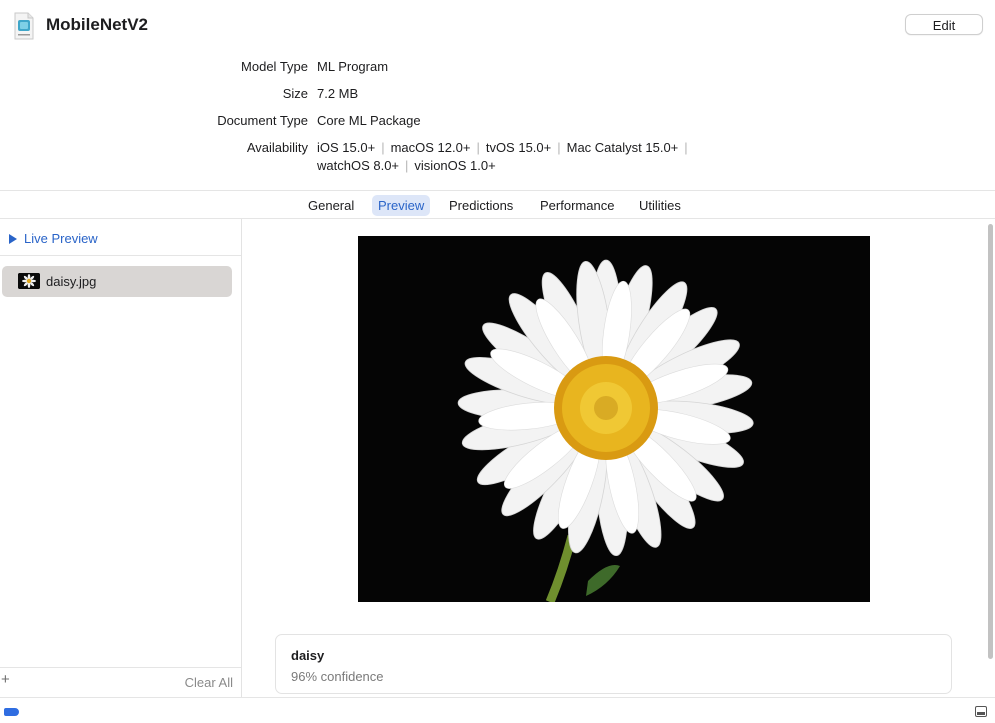 The width and height of the screenshot is (995, 723). Describe the element at coordinates (406, 165) in the screenshot. I see `availability-list-row2: watchOS 8.0+ | visionOS 1.0+` at that location.